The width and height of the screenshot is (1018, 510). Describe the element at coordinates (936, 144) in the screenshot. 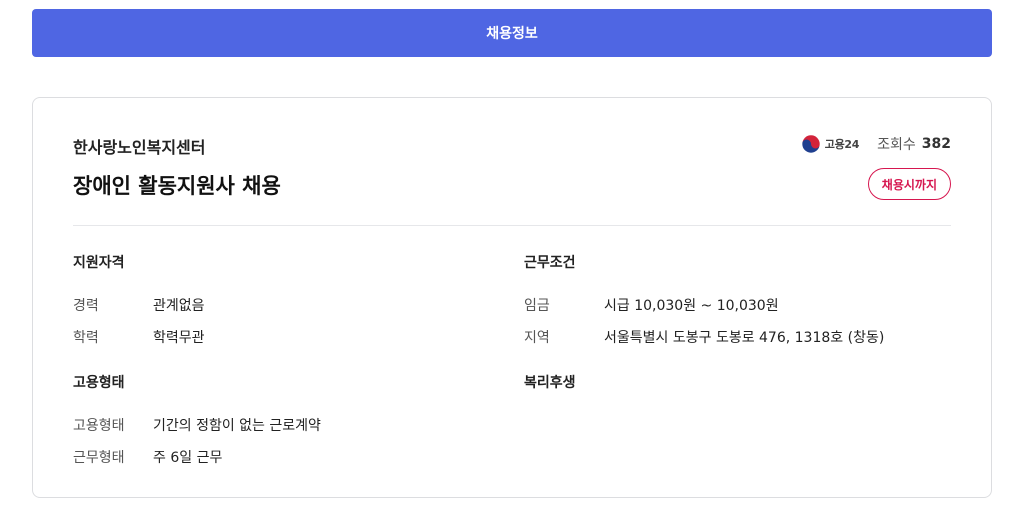

I see `views-count: 382` at that location.